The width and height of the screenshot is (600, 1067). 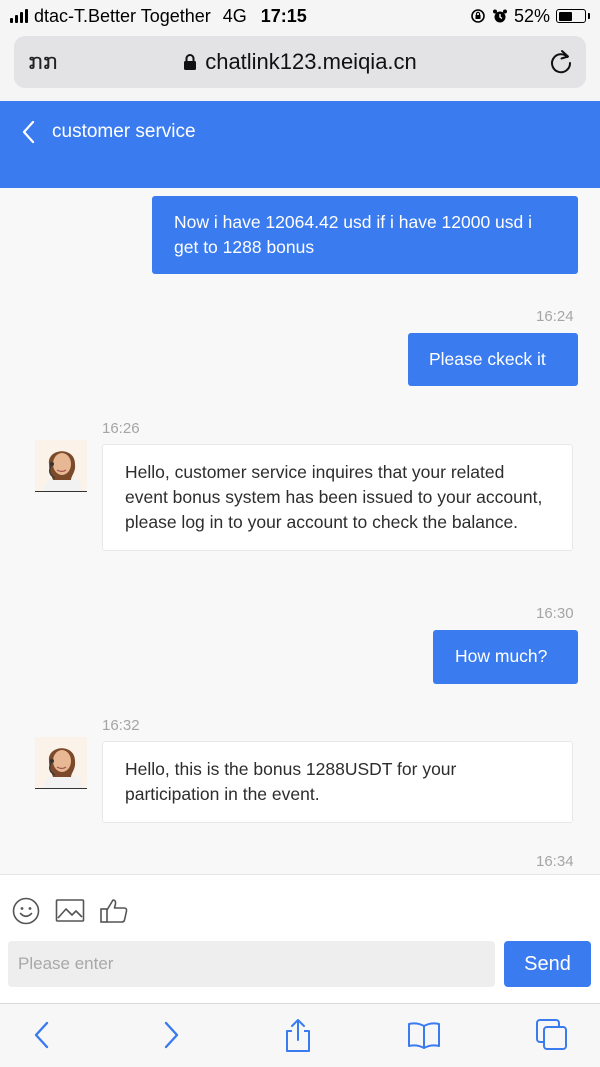 What do you see at coordinates (561, 62) in the screenshot?
I see `reload-icon` at bounding box center [561, 62].